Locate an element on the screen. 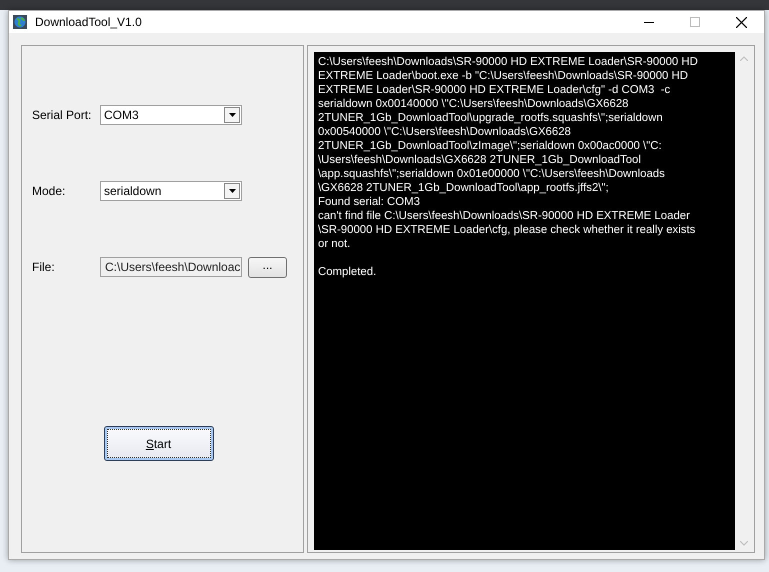 This screenshot has width=769, height=572. log-line: 0x00540000 \"C:\Users\feesh\Downloads\GX6628 is located at coordinates (445, 132).